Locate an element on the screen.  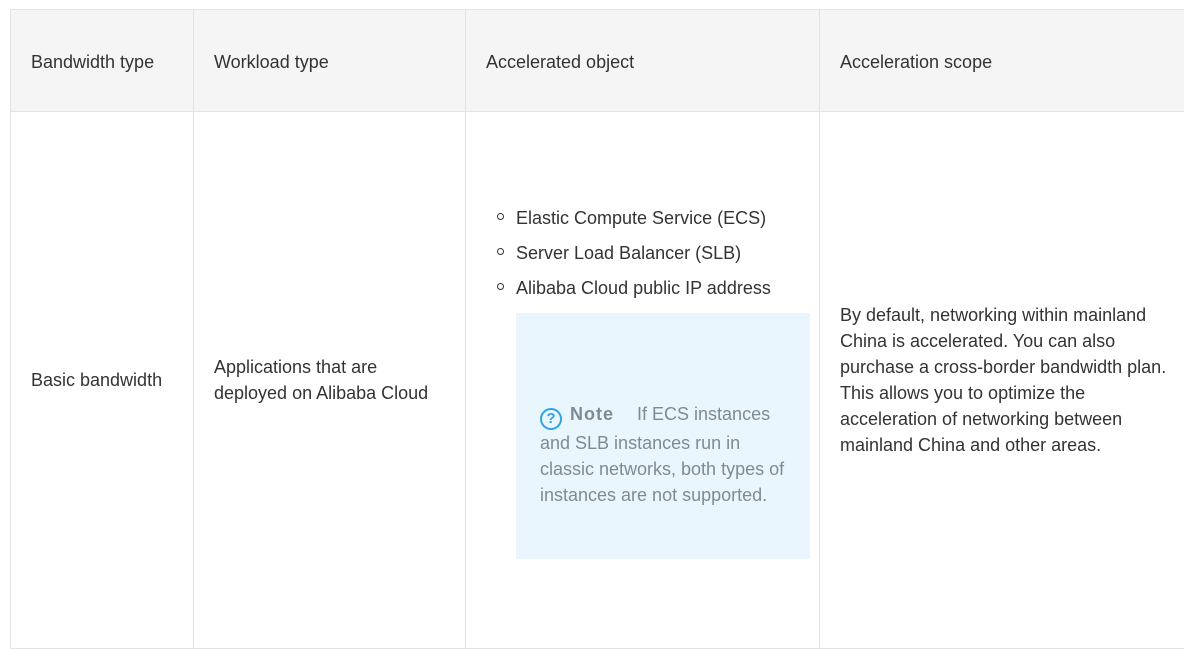
list-item: Server Load Balancer (SLB) is located at coordinates (642, 253).